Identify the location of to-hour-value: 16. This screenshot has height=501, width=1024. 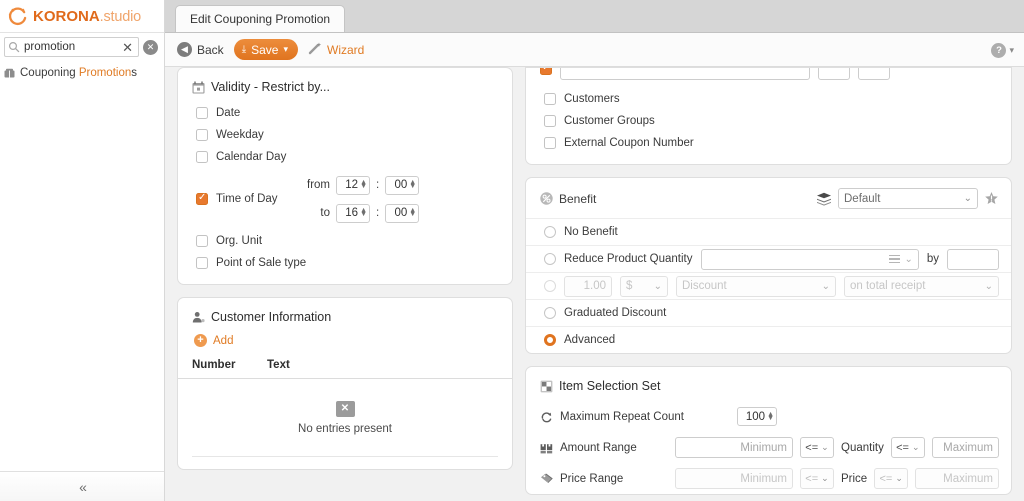
(352, 213).